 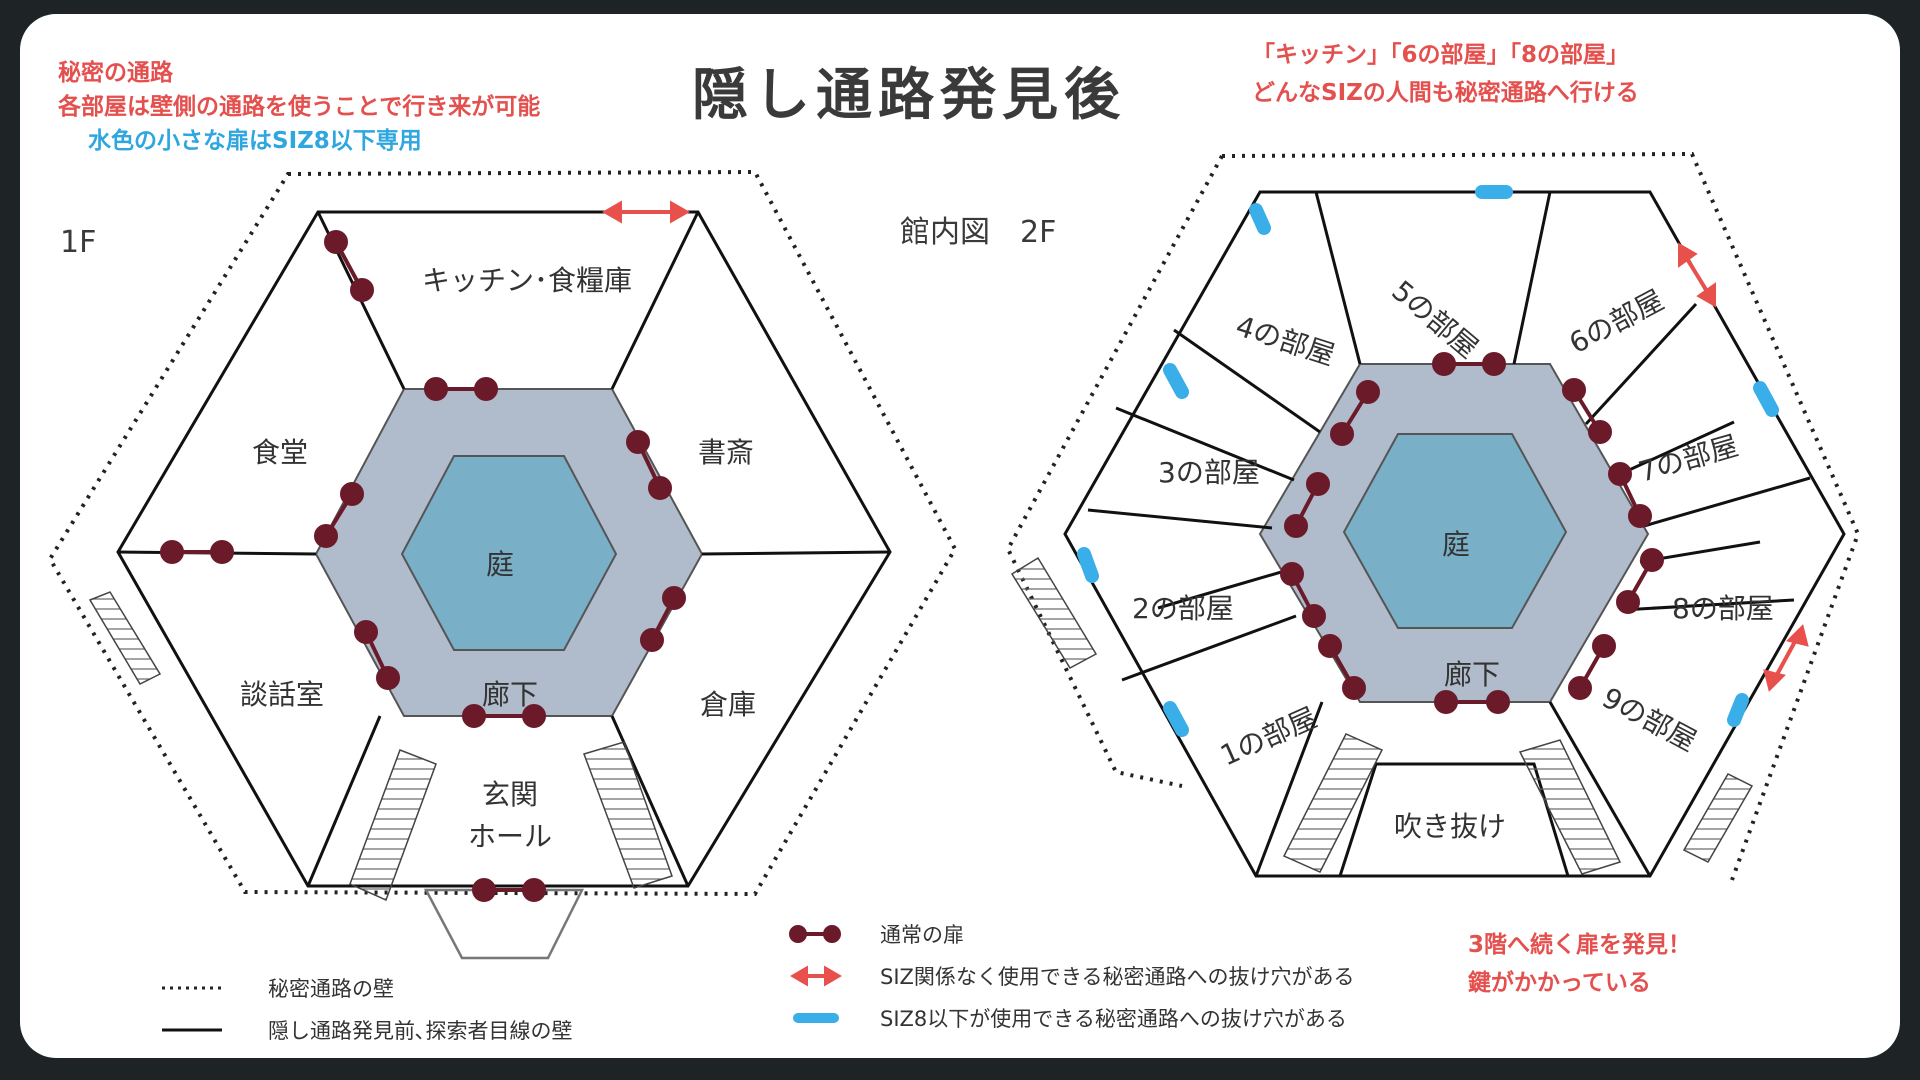 I want to click on legend-any-siz-text: SIZ関係なく使用できる秘密通路への抜け穴がある, so click(x=1117, y=977).